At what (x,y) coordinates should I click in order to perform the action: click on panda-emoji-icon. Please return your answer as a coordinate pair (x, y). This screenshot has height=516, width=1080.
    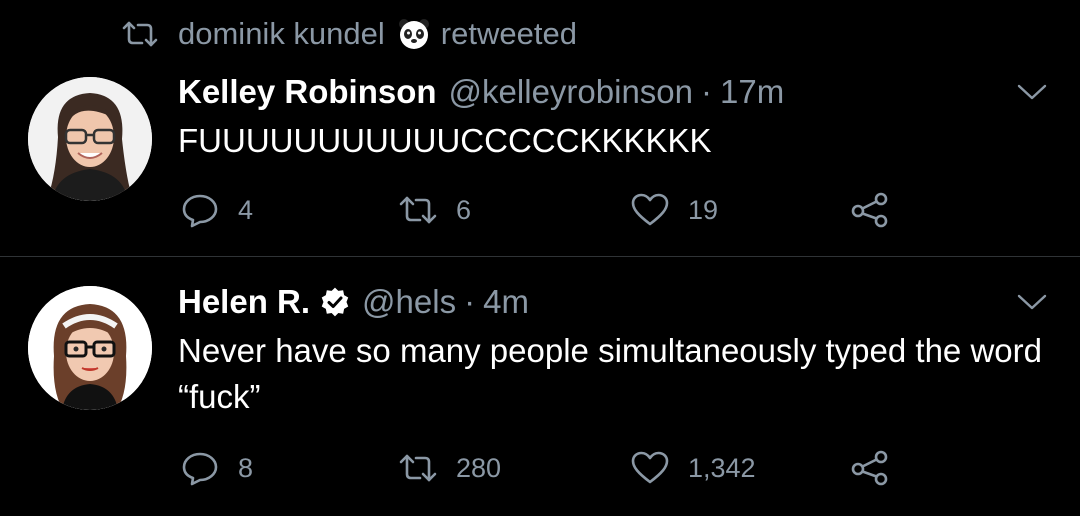
    Looking at the image, I should click on (413, 34).